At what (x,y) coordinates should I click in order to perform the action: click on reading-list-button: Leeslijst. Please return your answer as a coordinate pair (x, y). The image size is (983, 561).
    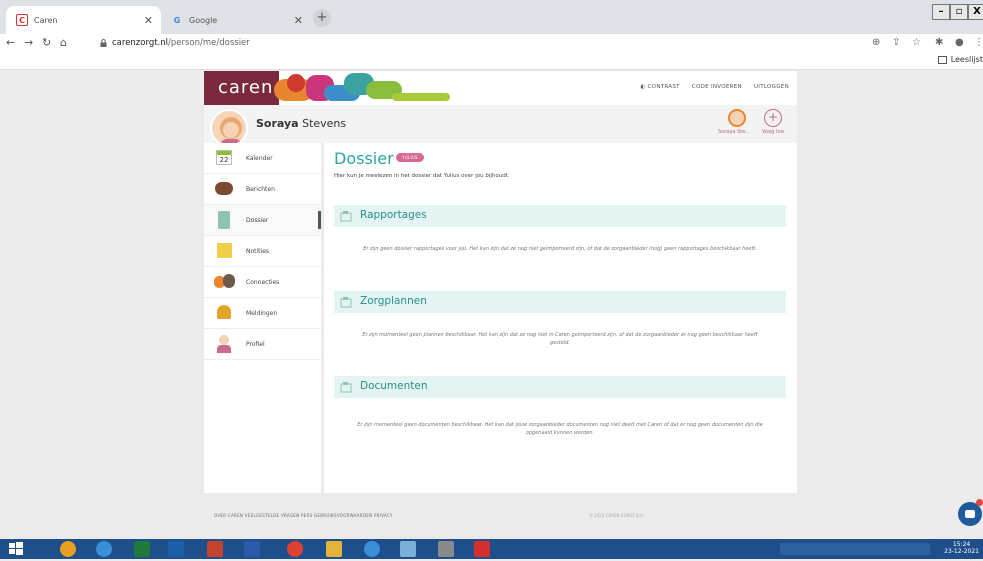
    Looking at the image, I should click on (960, 59).